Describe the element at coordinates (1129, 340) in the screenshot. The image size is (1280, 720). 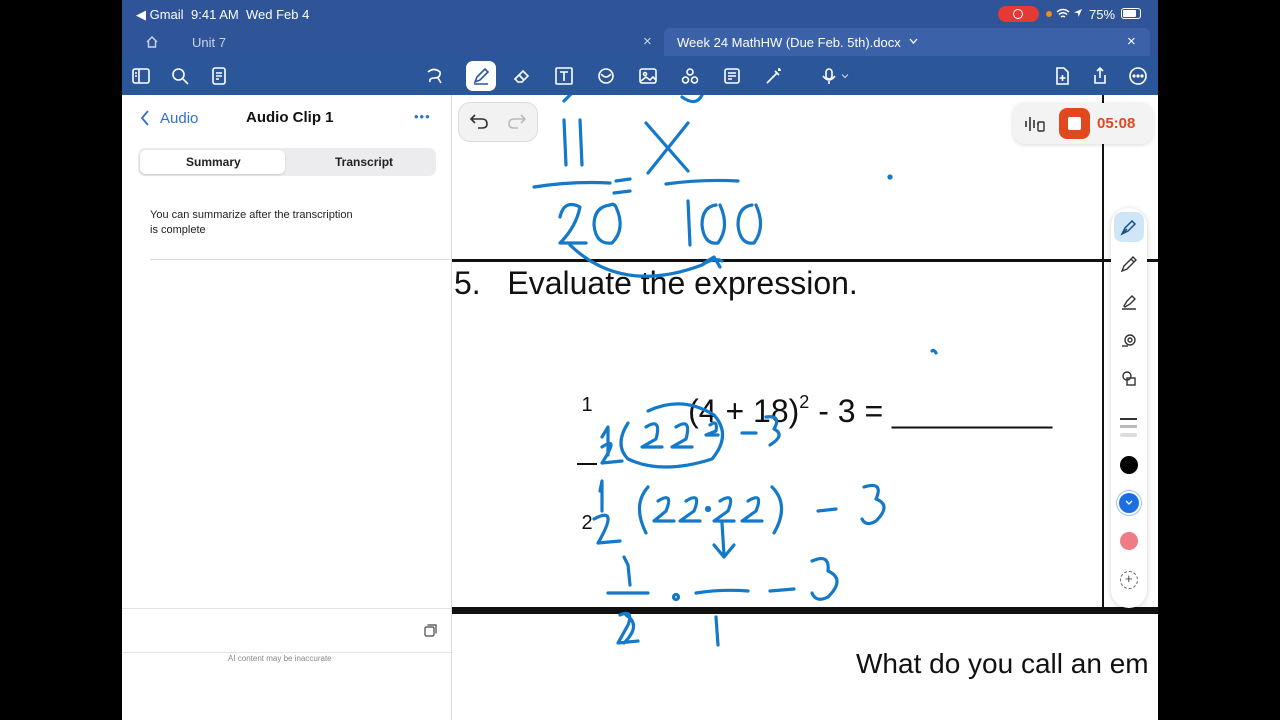
I see `eraser-tool-icon` at that location.